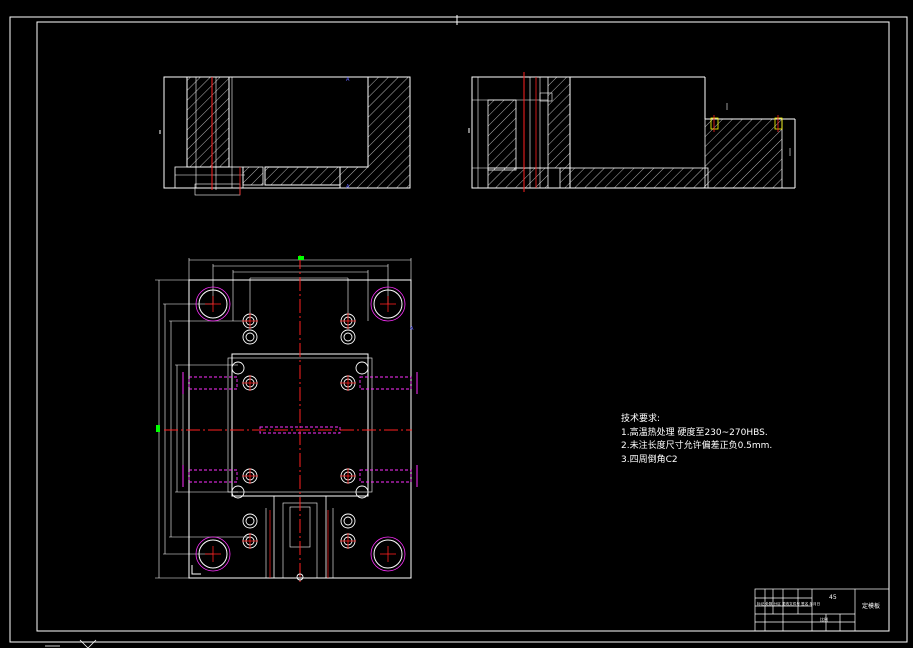  Describe the element at coordinates (822, 610) in the screenshot. I see `title-block` at that location.